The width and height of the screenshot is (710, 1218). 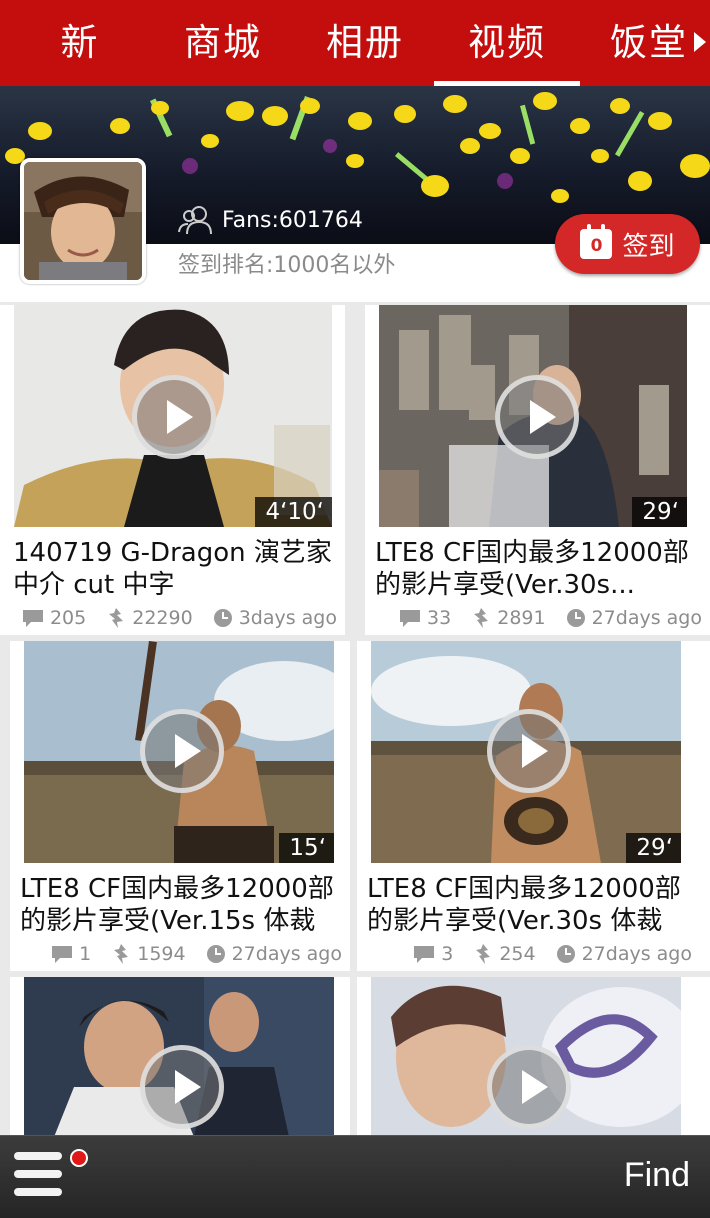 I want to click on tab-news: 新闻, so click(x=80, y=75).